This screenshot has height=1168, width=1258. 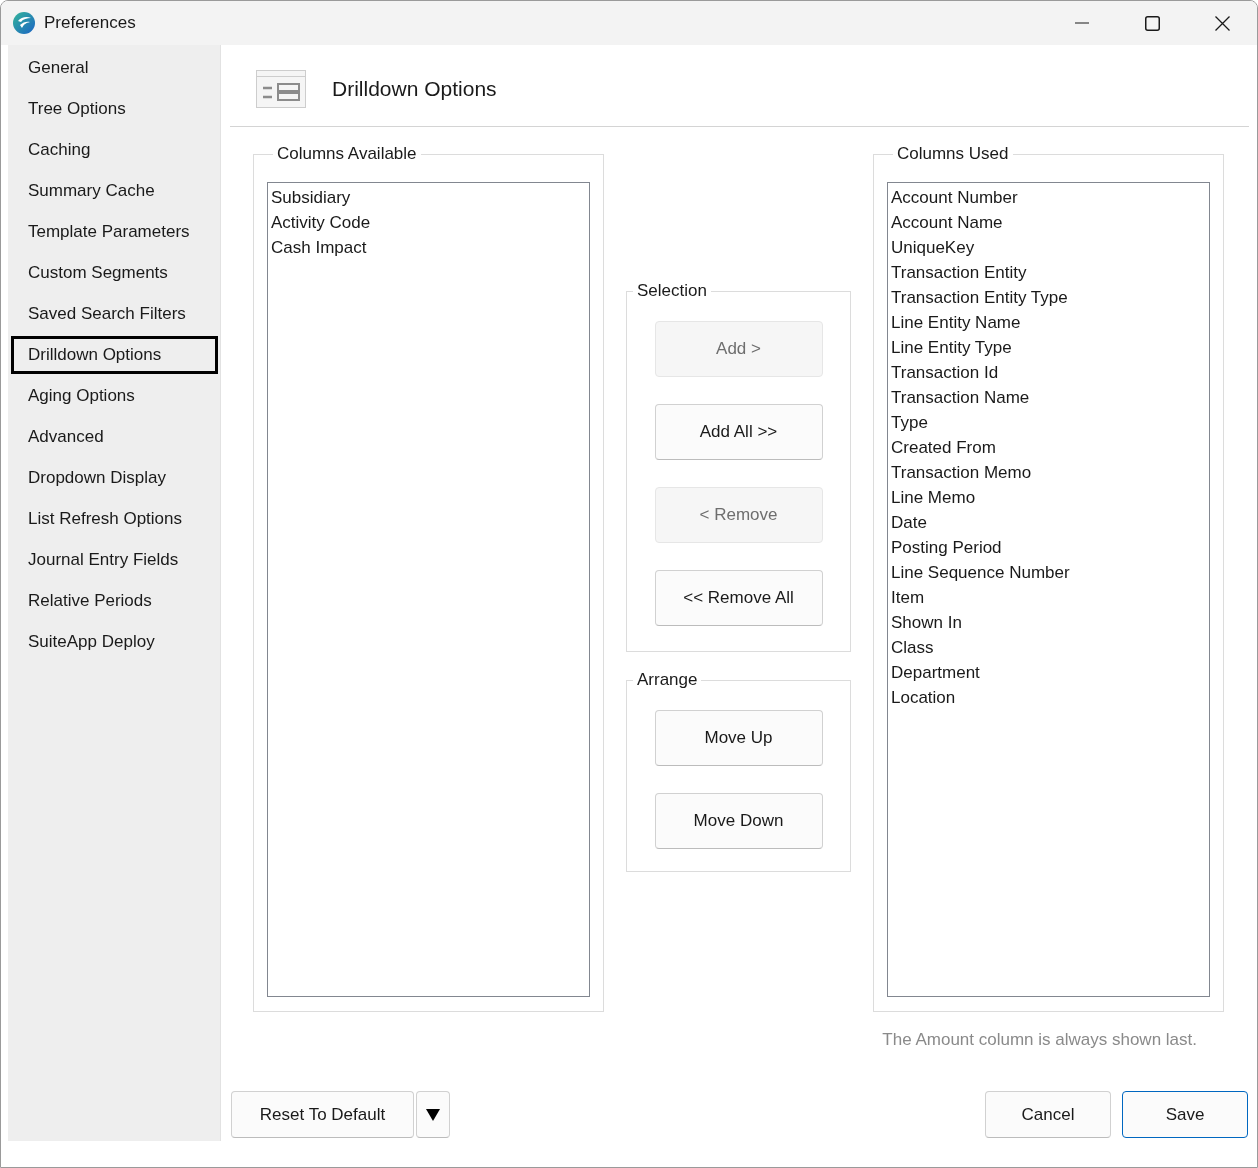 What do you see at coordinates (1048, 272) in the screenshot?
I see `list-item: Transaction Entity` at bounding box center [1048, 272].